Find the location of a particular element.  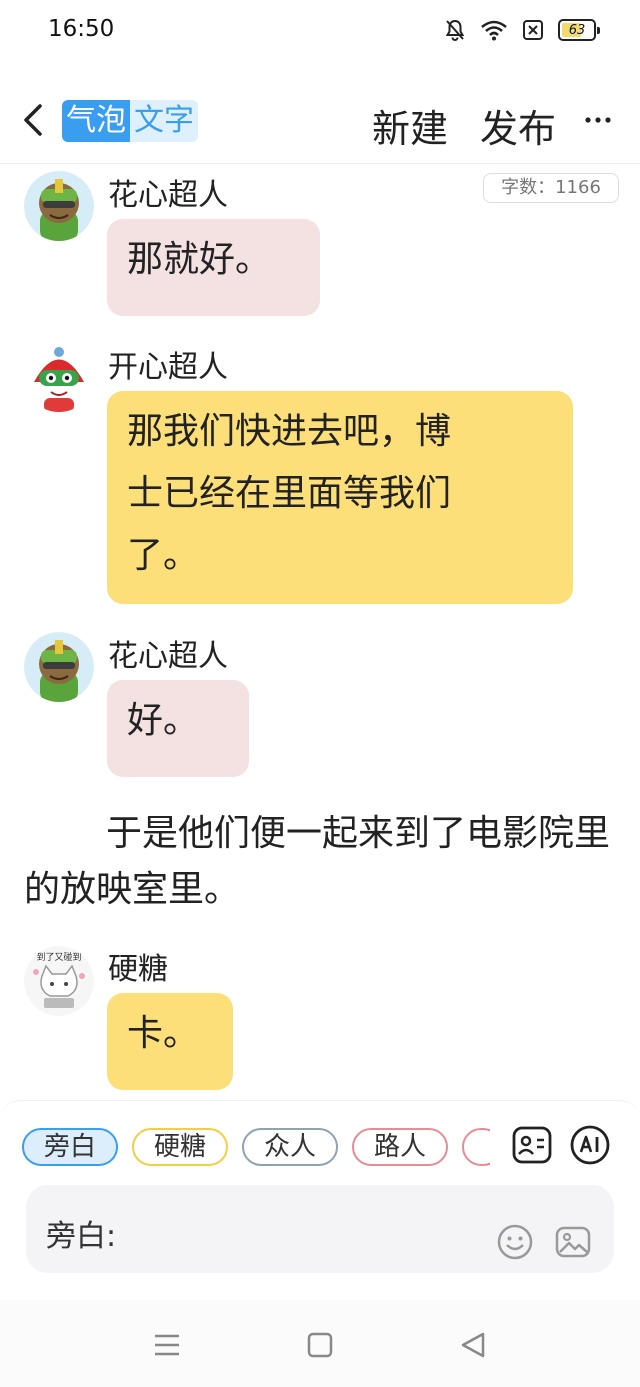

character-card-icon is located at coordinates (532, 1145).